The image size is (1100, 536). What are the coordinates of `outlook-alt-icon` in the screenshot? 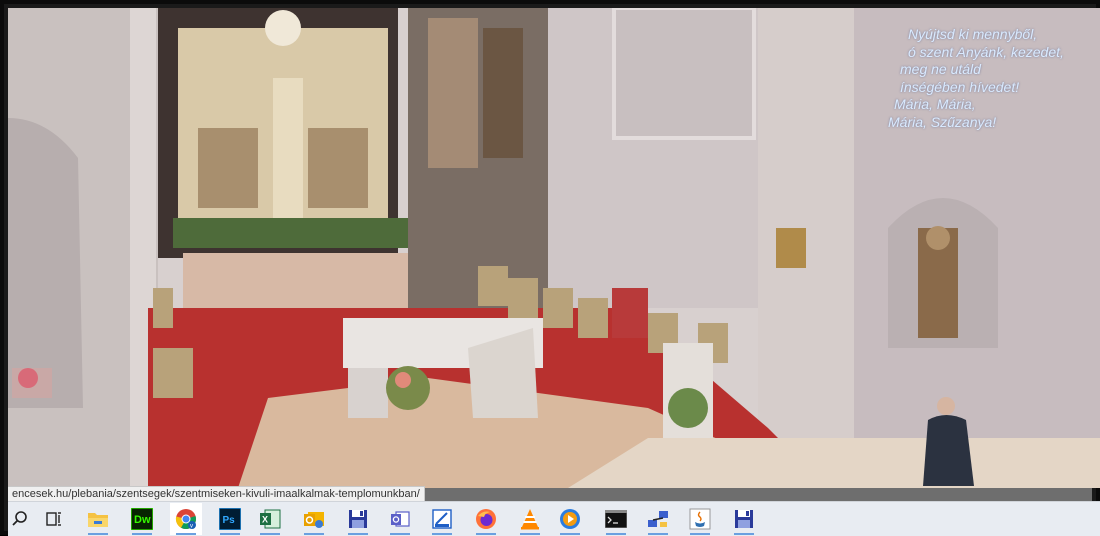 It's located at (400, 519).